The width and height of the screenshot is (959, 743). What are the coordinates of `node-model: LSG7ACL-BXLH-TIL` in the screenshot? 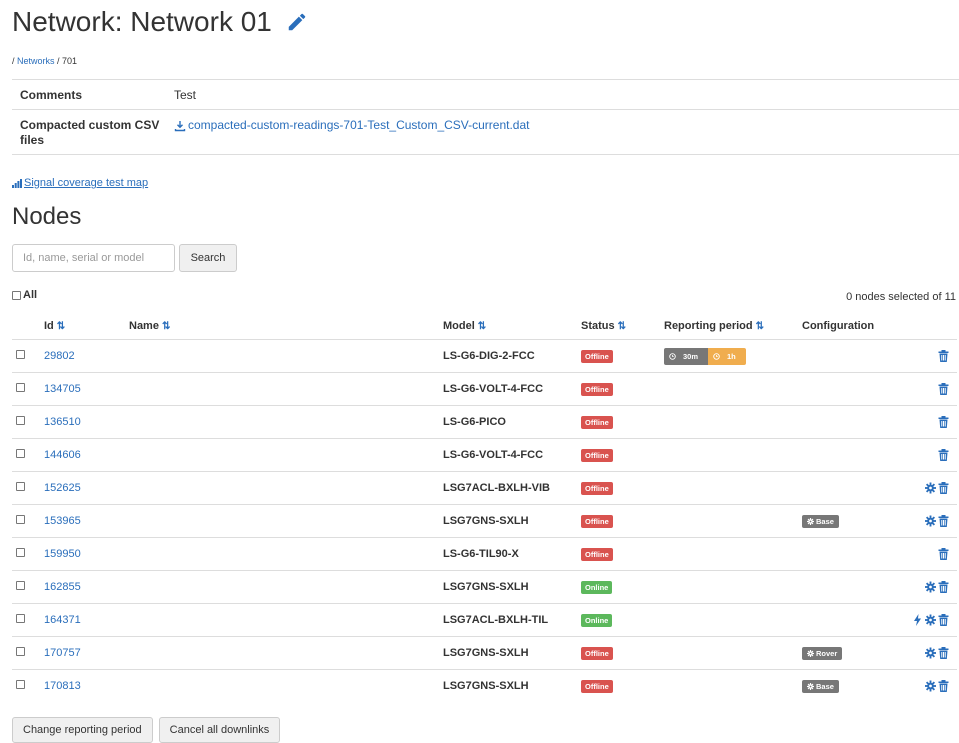 It's located at (512, 620).